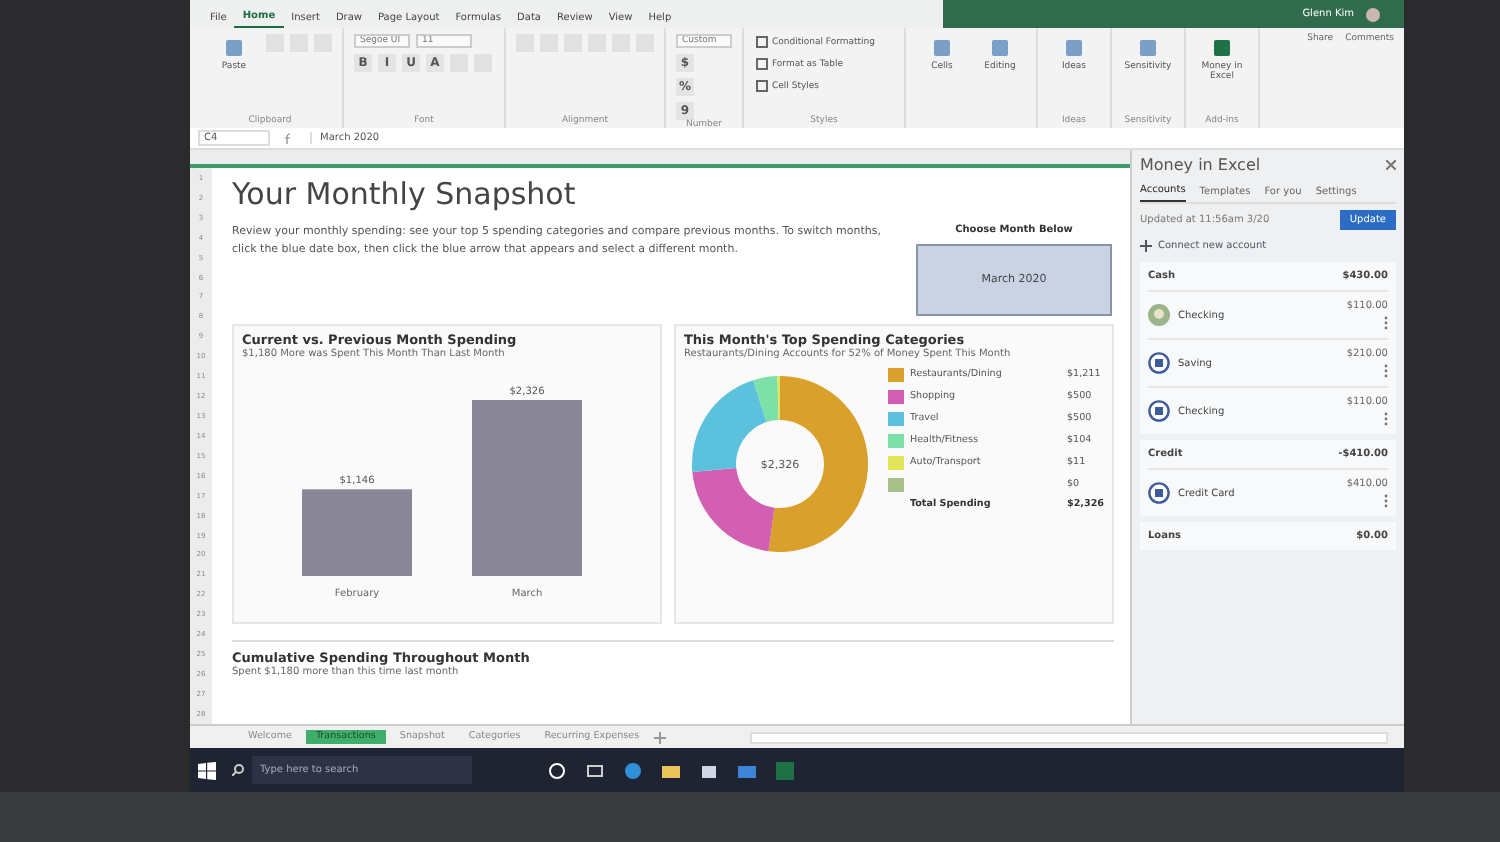 The image size is (1500, 842). I want to click on plus-icon, so click(1146, 246).